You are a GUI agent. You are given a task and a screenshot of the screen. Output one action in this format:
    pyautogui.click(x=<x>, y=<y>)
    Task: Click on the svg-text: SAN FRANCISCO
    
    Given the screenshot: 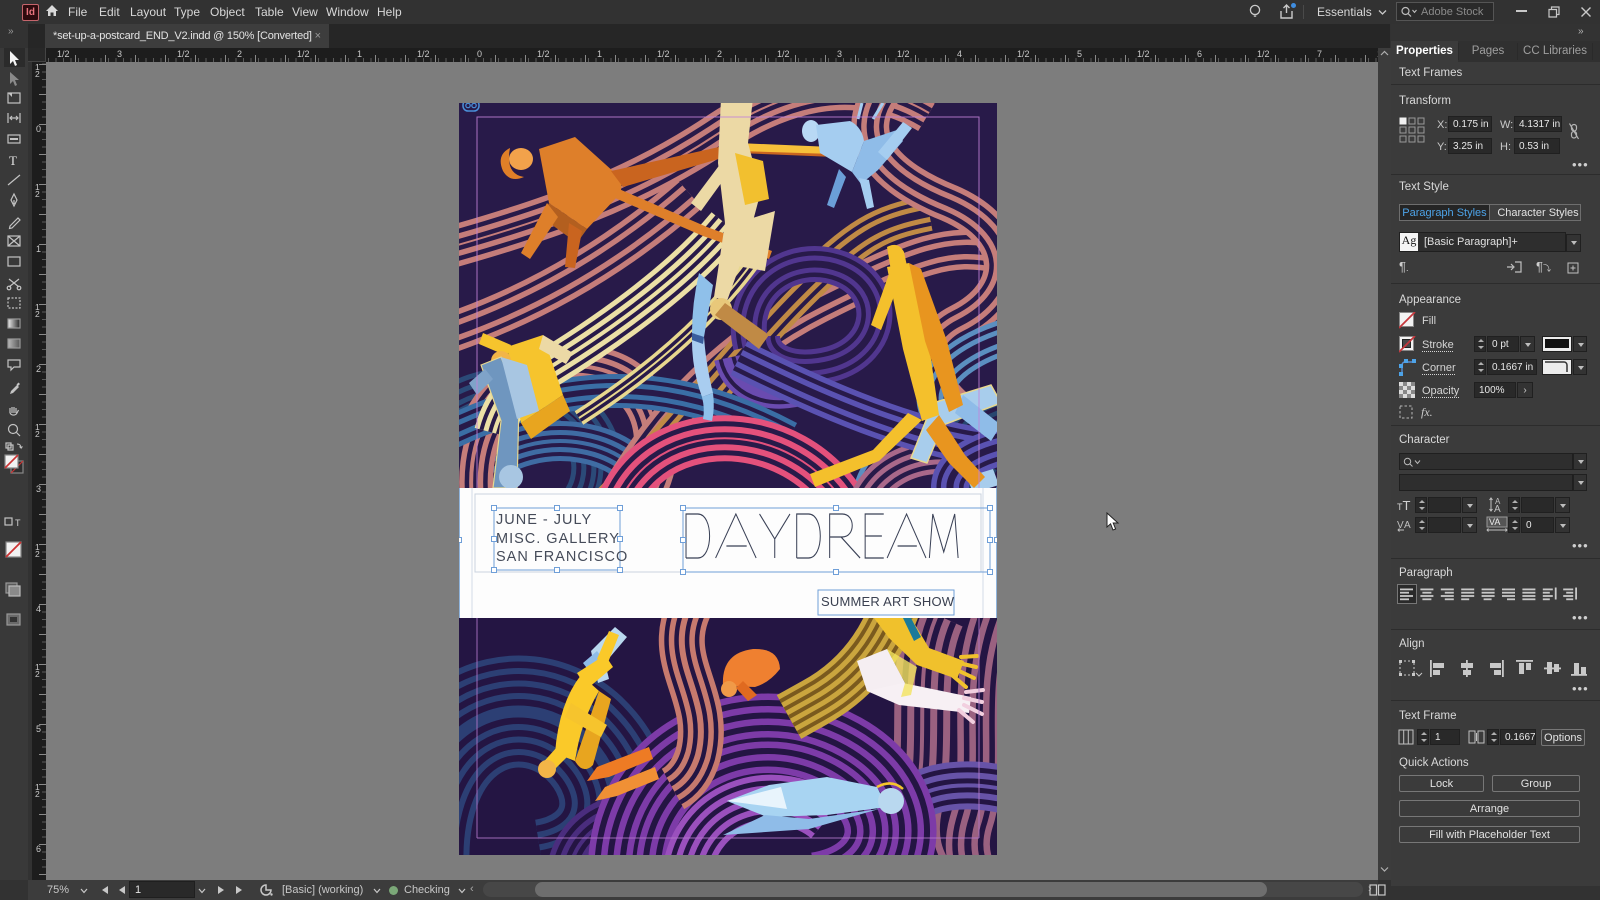 What is the action you would take?
    pyautogui.click(x=562, y=557)
    